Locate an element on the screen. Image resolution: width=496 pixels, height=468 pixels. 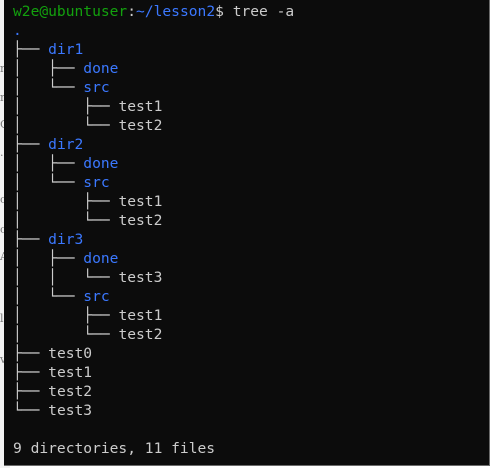
tree-line: ├── test0 is located at coordinates (153, 353).